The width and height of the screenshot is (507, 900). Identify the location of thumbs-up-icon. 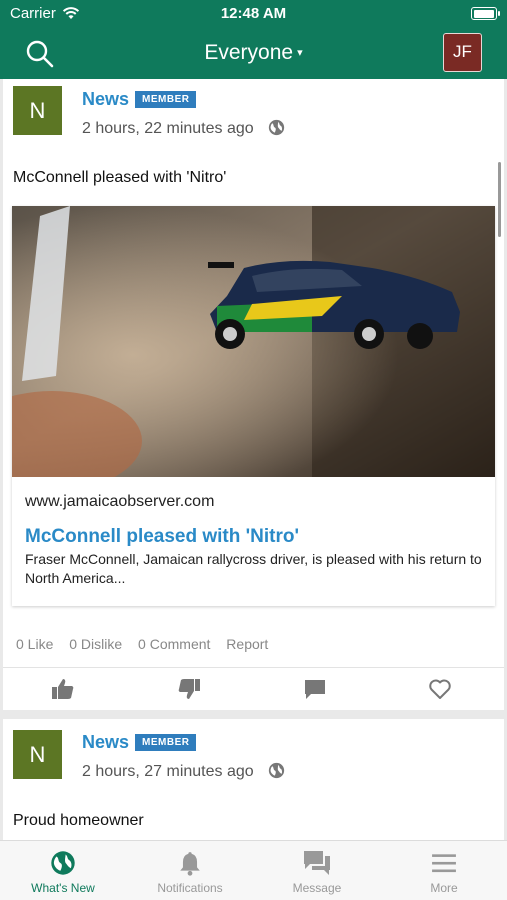
(63, 689).